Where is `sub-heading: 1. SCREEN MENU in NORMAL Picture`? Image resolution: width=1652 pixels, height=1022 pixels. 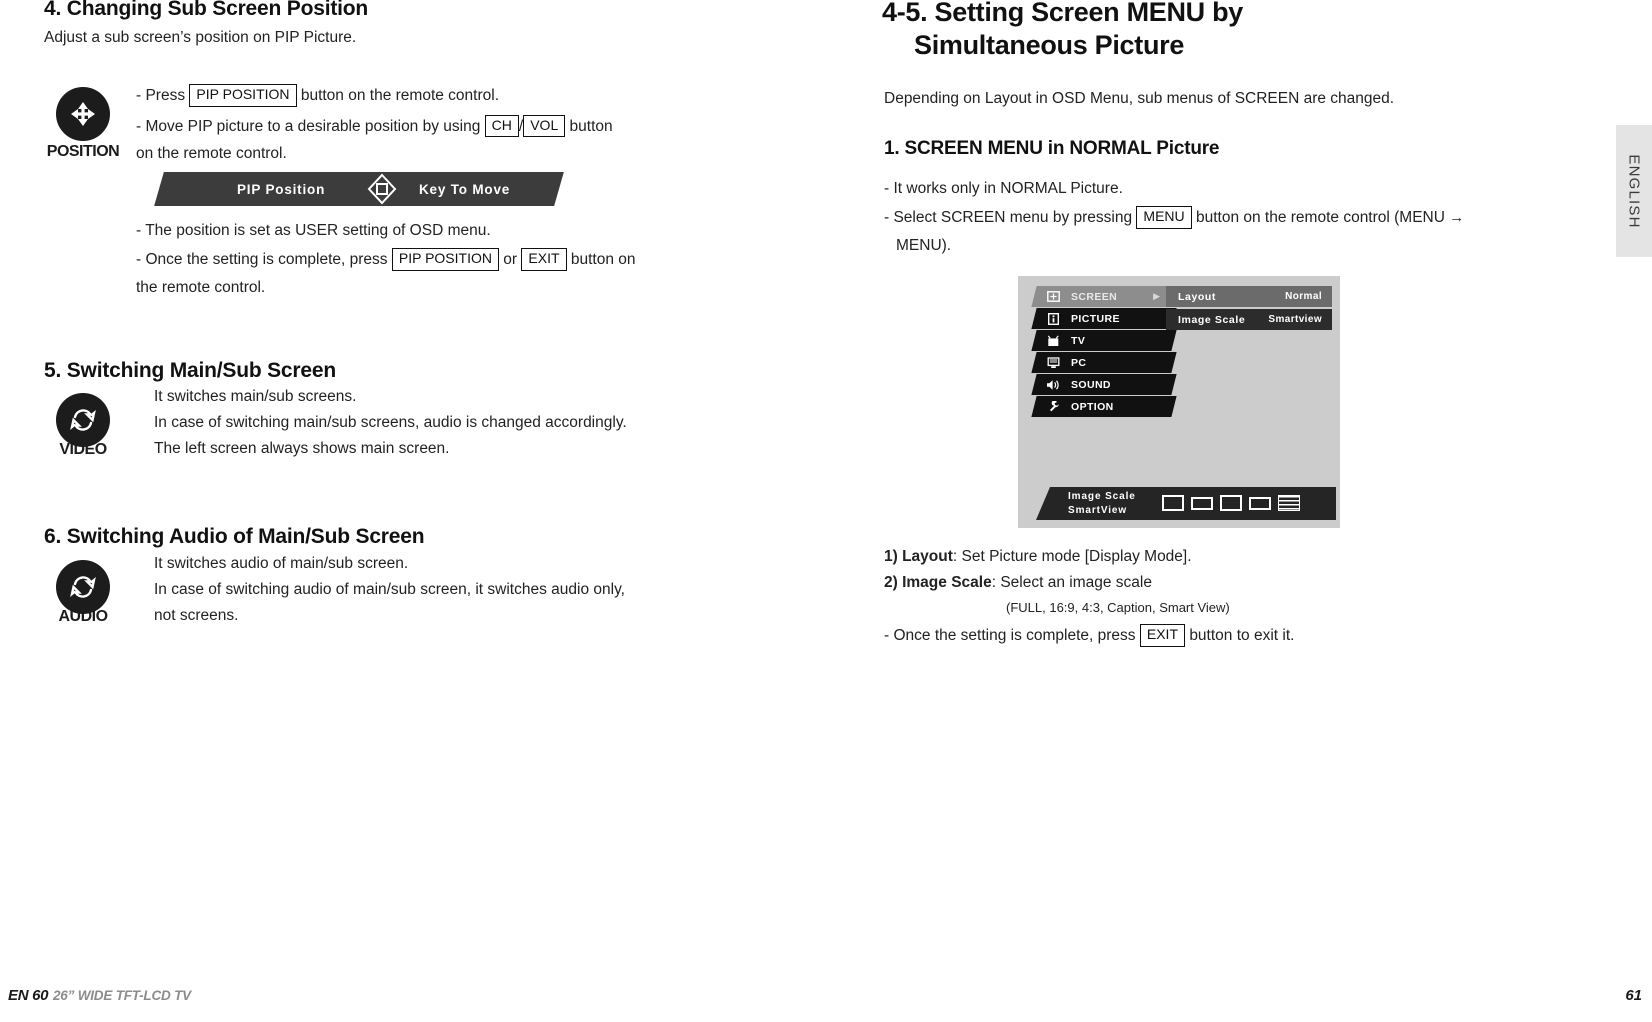
sub-heading: 1. SCREEN MENU in NORMAL Picture is located at coordinates (1052, 148).